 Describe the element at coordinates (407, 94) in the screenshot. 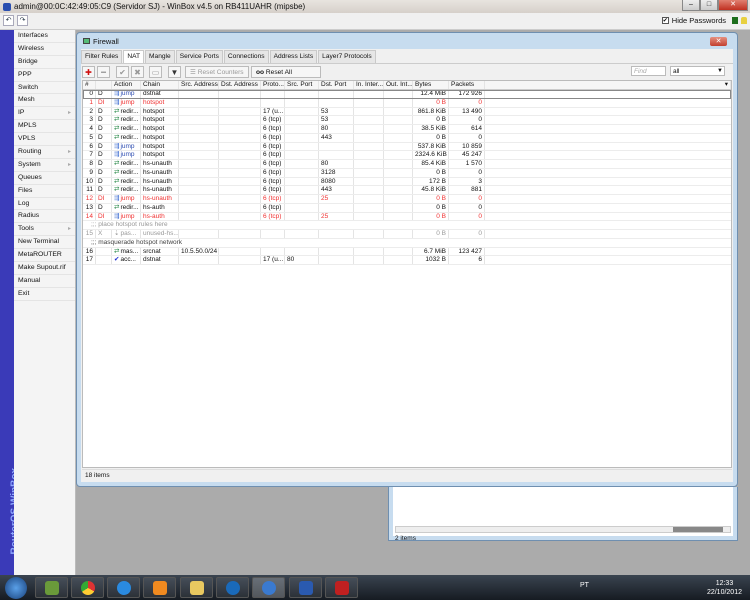

I see `table-row: 0 D ⇶jump dstnat 12.4 MiB 172 926` at that location.